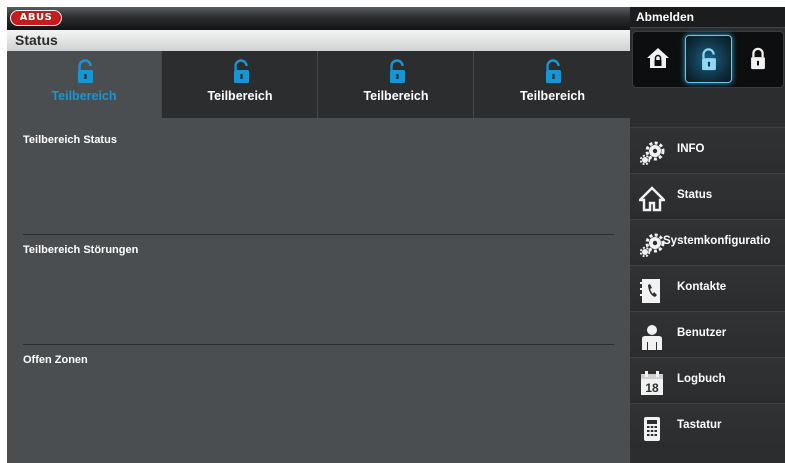 Image resolution: width=785 pixels, height=463 pixels. What do you see at coordinates (691, 149) in the screenshot?
I see `menu-label: INFO` at bounding box center [691, 149].